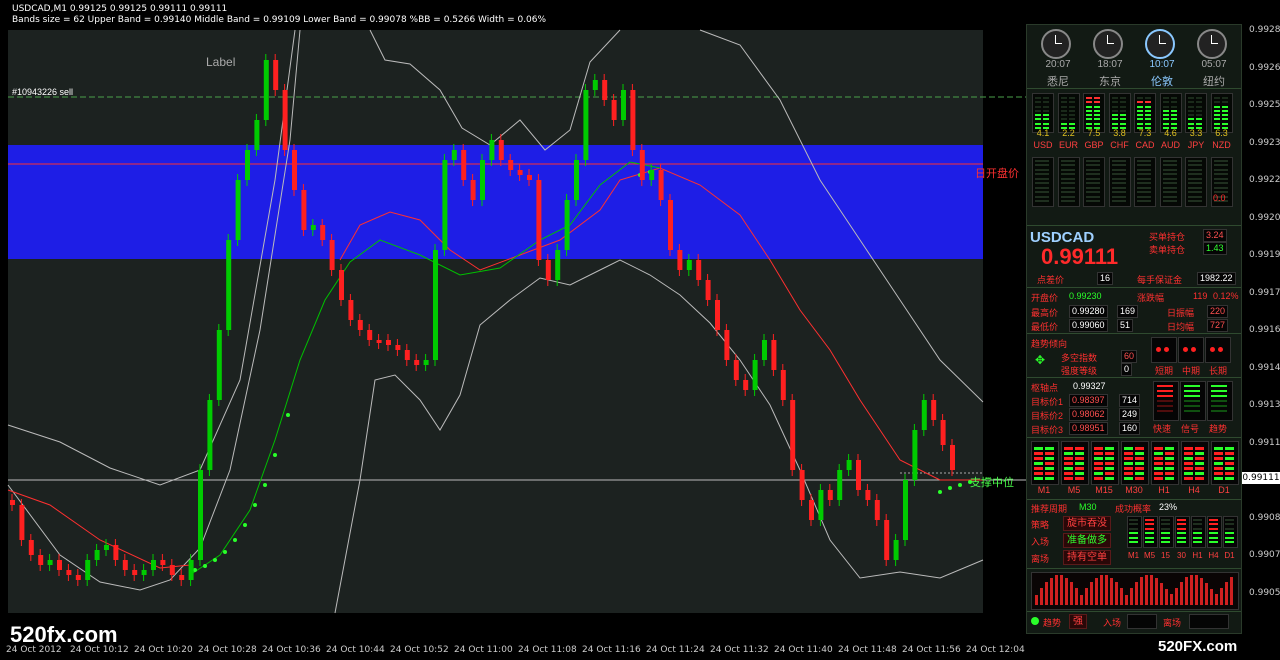 The image size is (1280, 660). Describe the element at coordinates (1158, 349) in the screenshot. I see `light-dot-icon` at that location.